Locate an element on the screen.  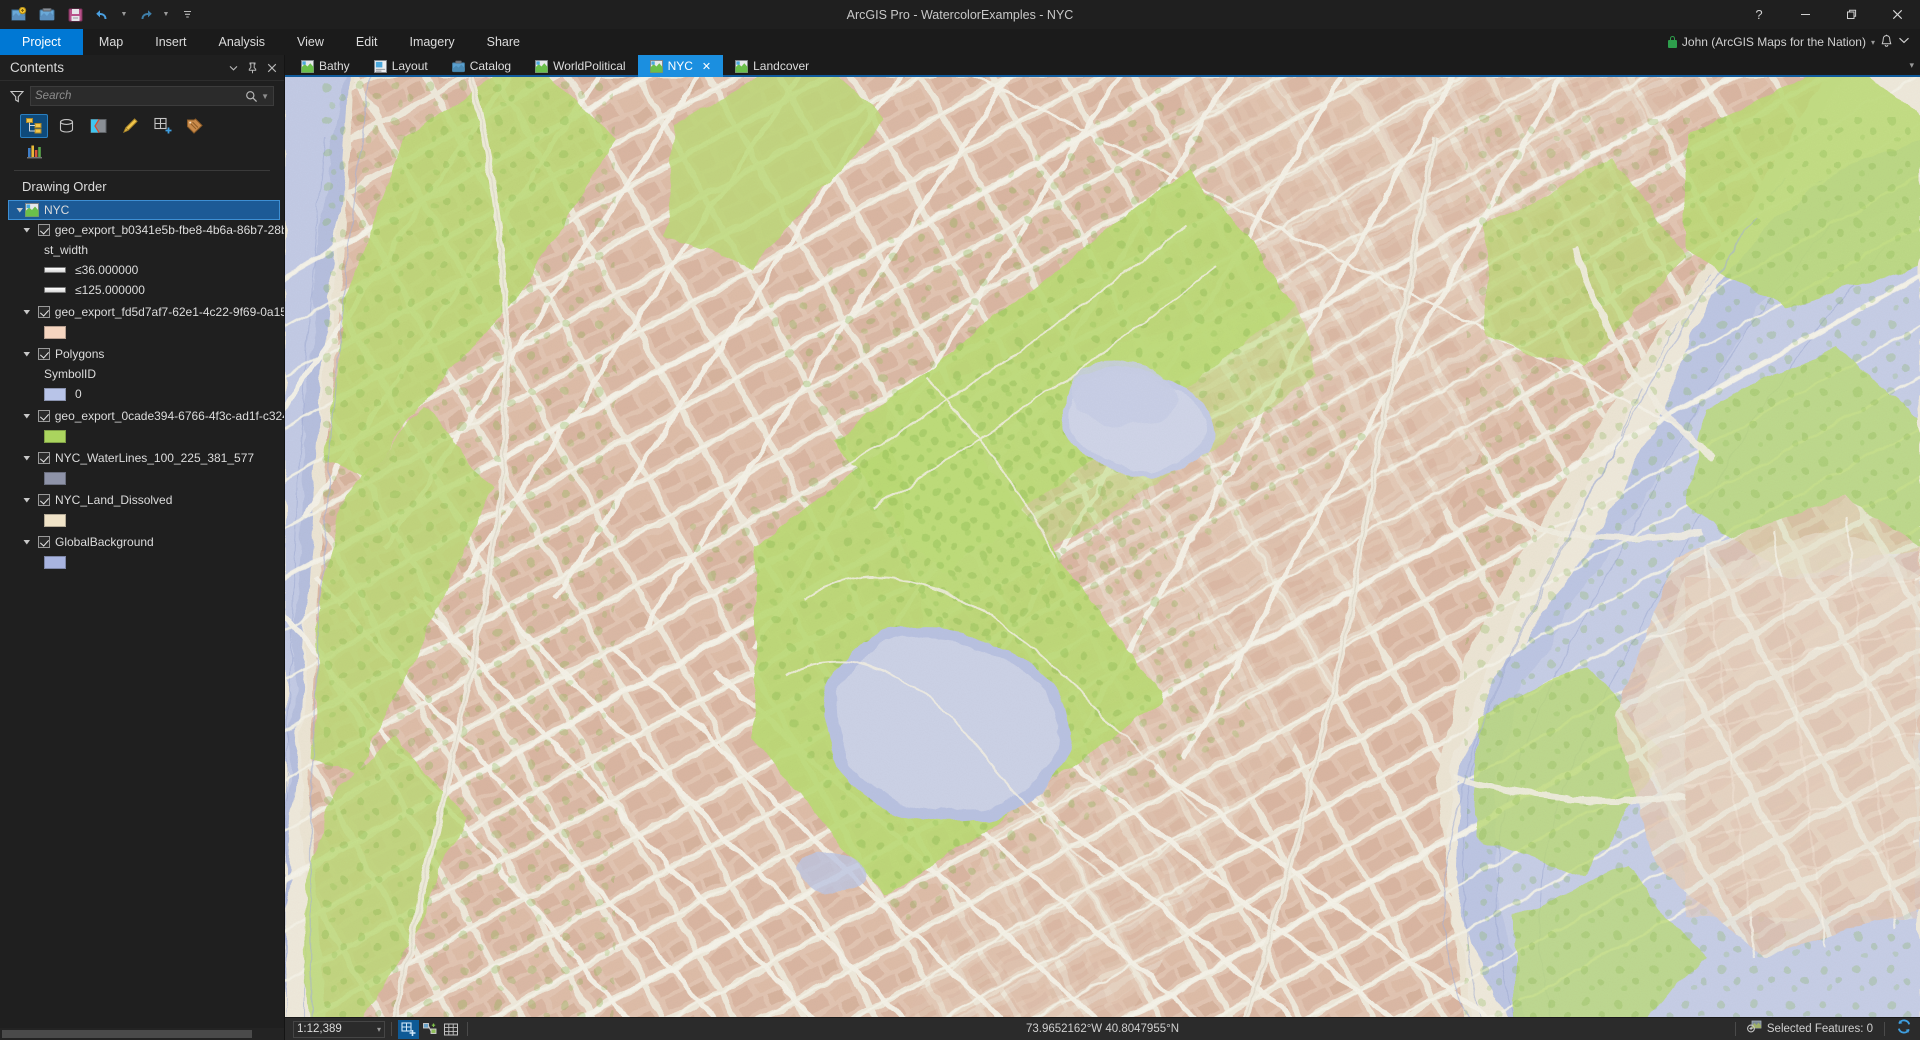
fill-symbol-swatch is located at coordinates (55, 562).